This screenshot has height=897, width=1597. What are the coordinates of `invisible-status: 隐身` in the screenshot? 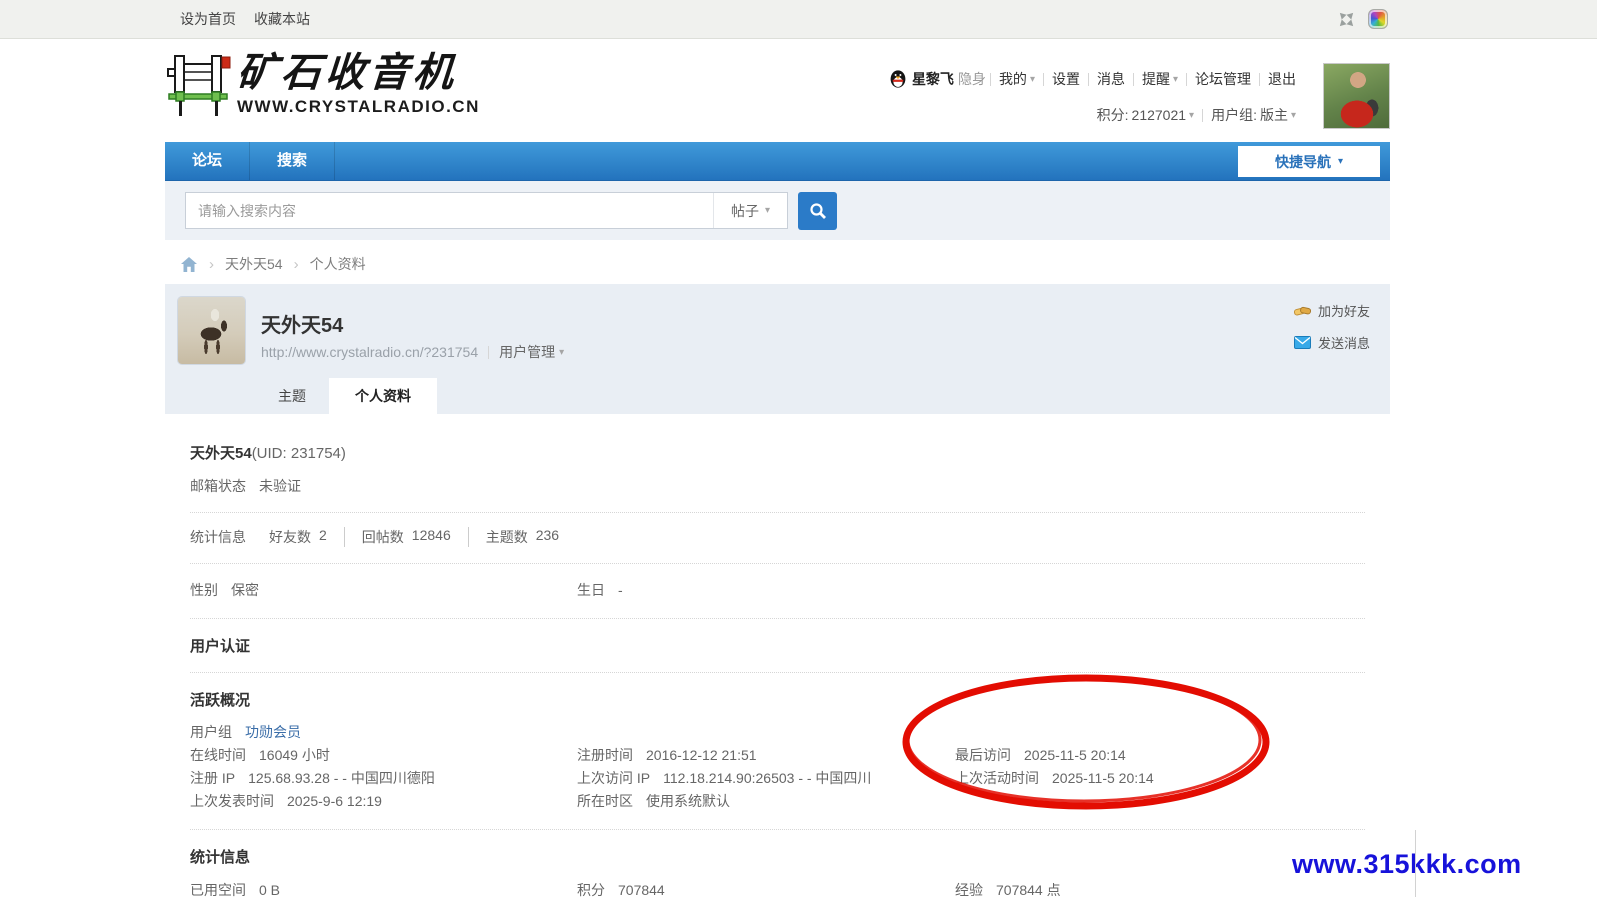 It's located at (972, 79).